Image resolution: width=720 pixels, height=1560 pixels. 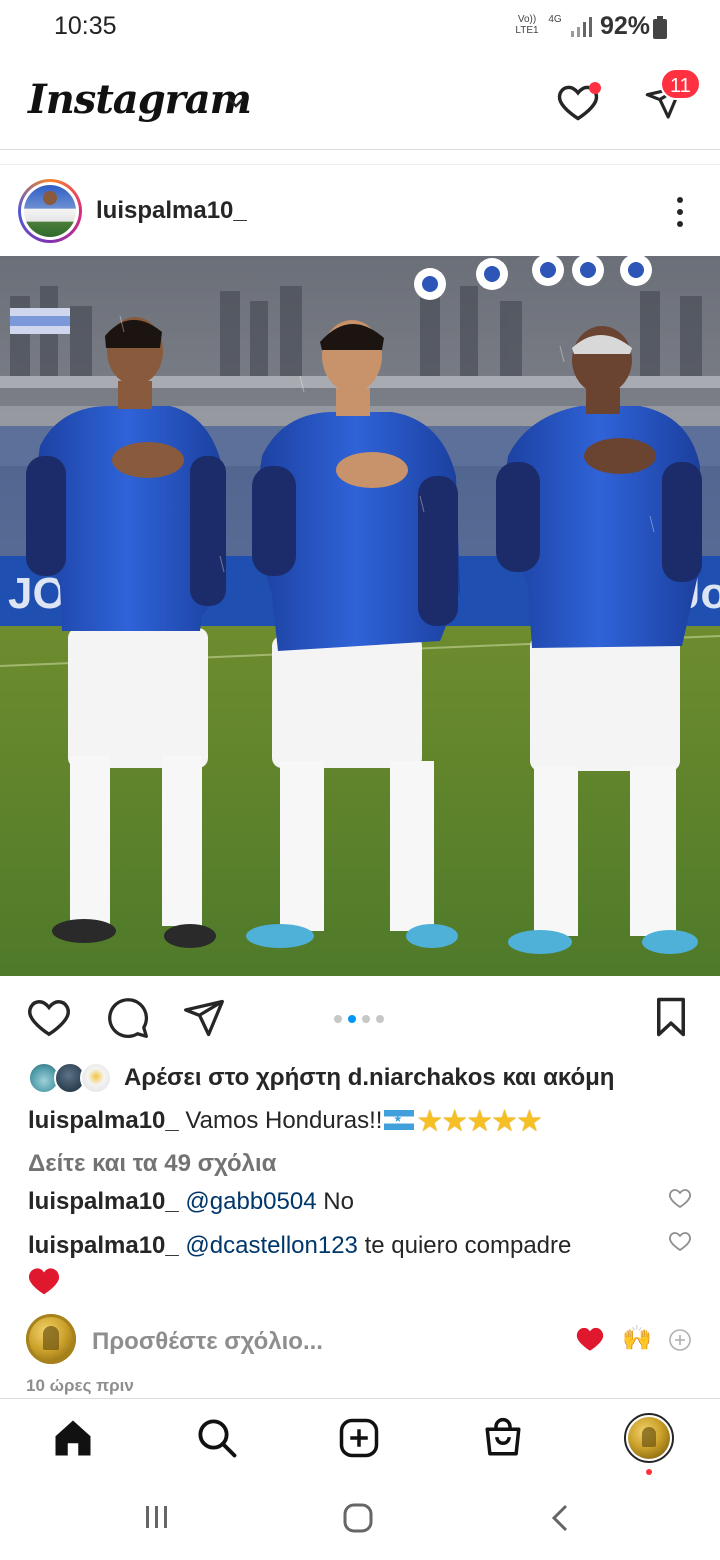 I want to click on signal-icon, so click(x=581, y=27).